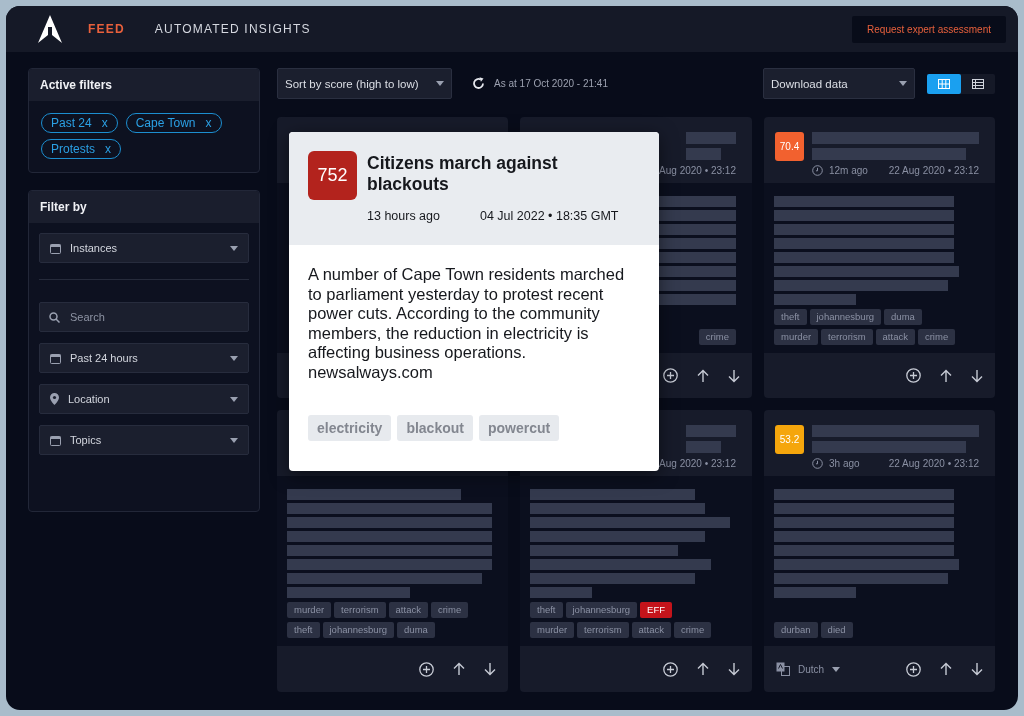 This screenshot has width=1024, height=716. I want to click on article-title: Citizens march against blackouts, so click(463, 174).